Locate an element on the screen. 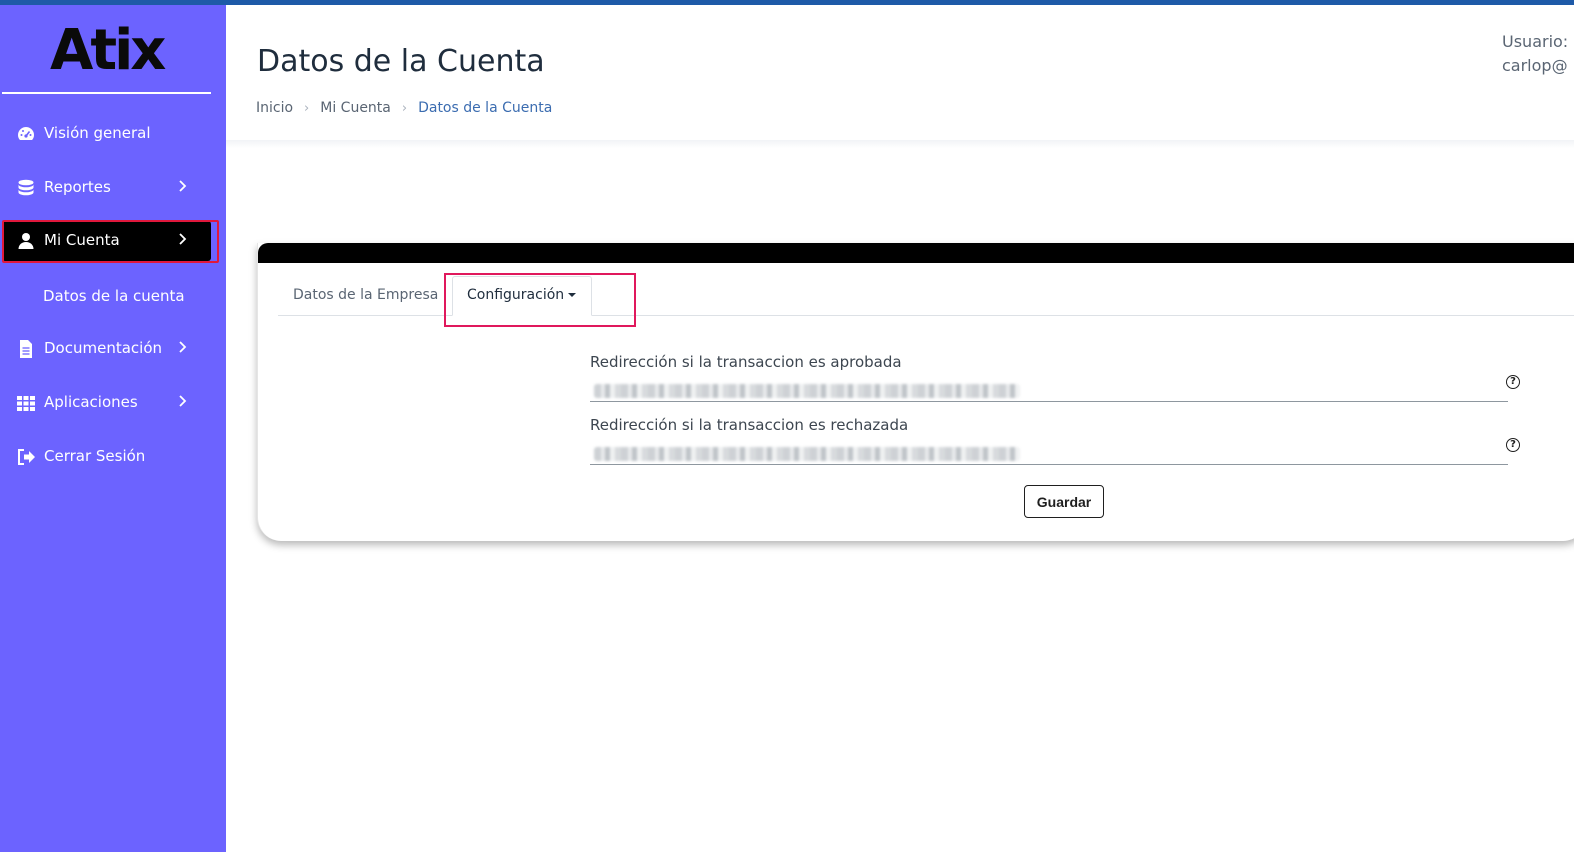  user-email: carlop@ is located at coordinates (1535, 65).